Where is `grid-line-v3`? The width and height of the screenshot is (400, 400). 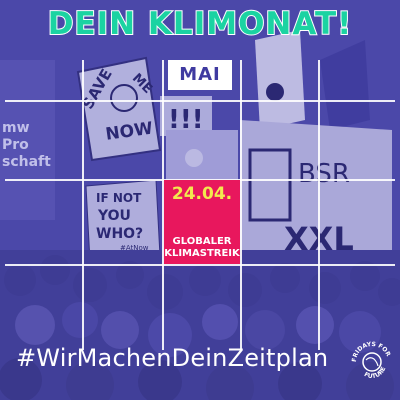
grid-line-v3 is located at coordinates (241, 205).